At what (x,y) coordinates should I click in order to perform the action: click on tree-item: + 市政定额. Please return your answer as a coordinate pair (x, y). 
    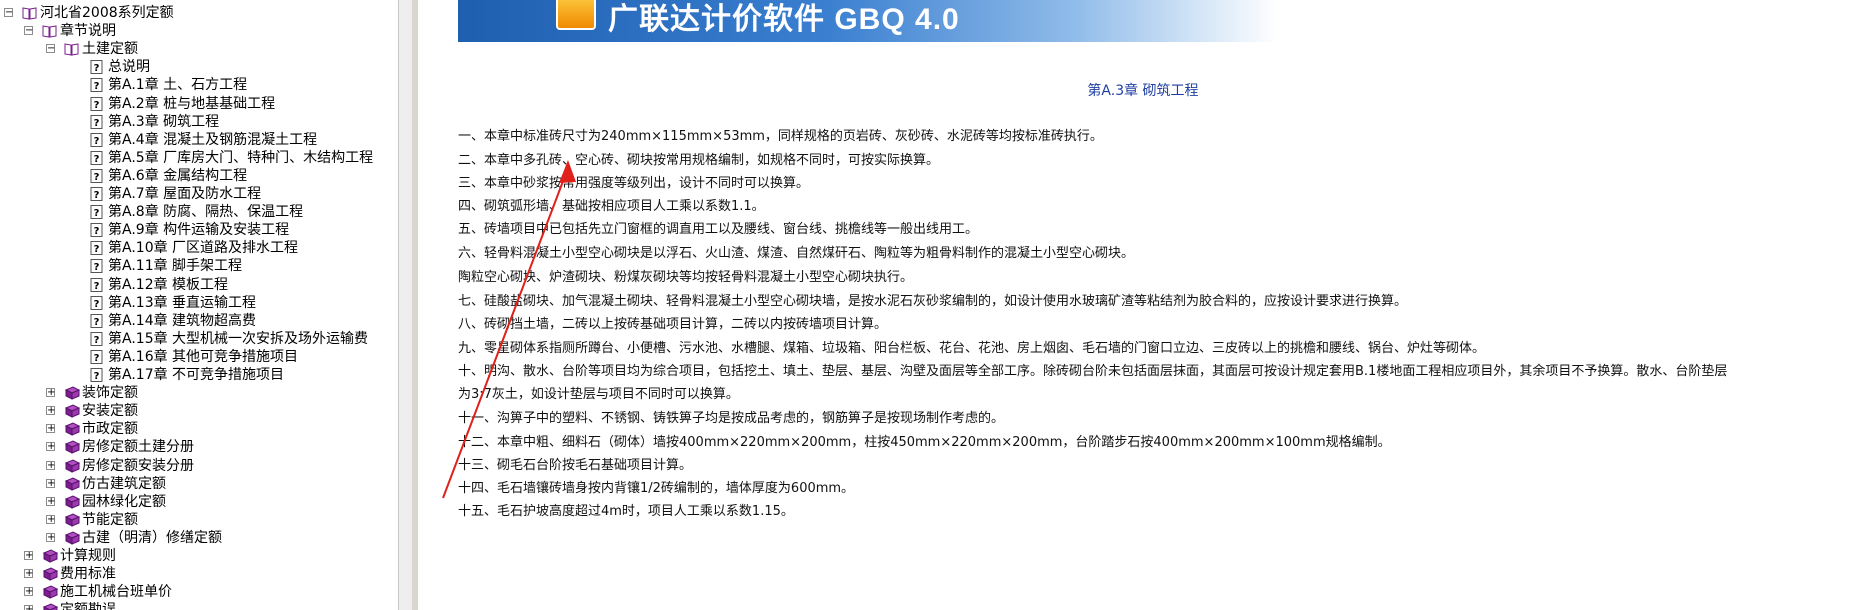
    Looking at the image, I should click on (199, 429).